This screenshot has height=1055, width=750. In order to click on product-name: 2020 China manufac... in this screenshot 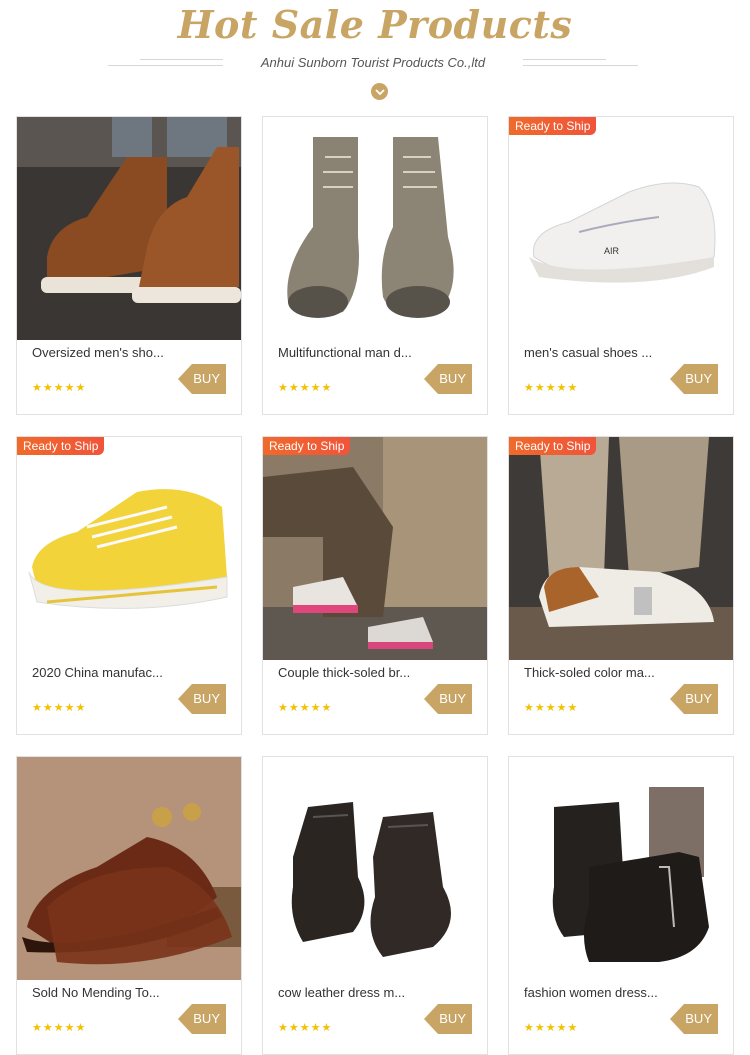, I will do `click(132, 672)`.